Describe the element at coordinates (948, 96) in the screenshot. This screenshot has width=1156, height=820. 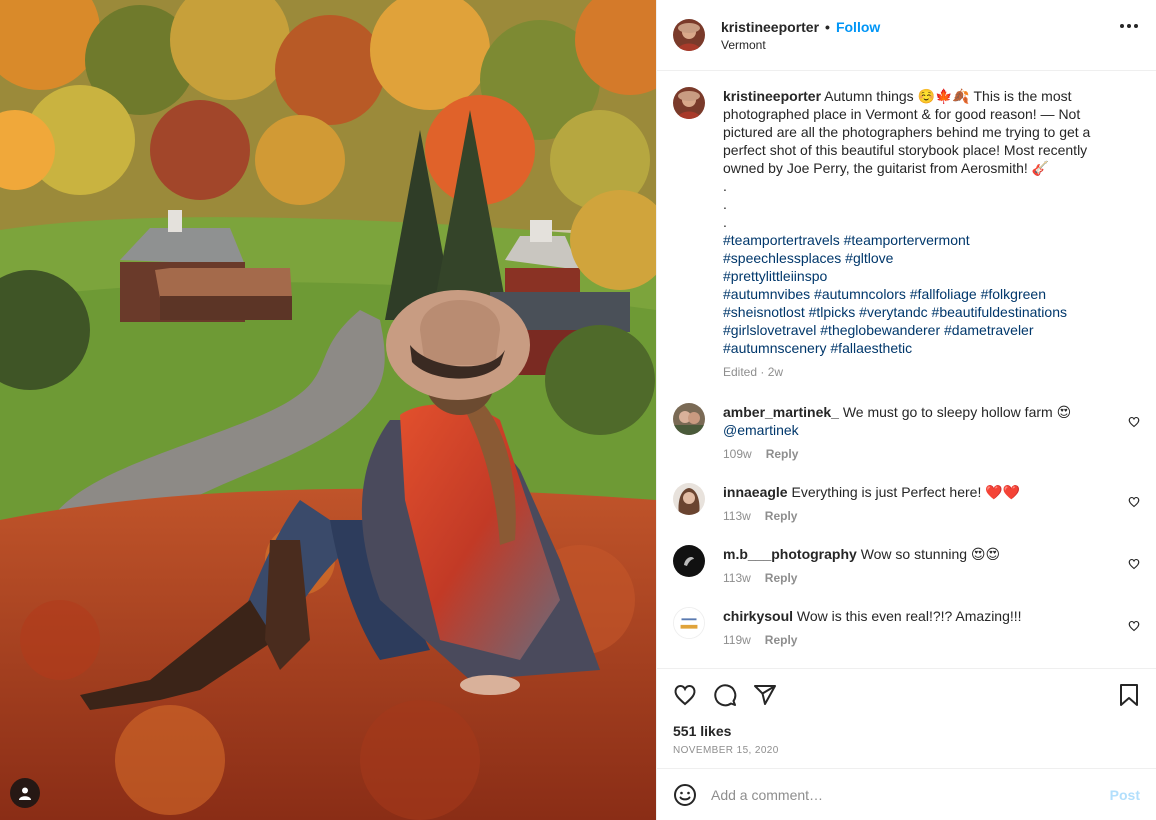
I see `caption-first-line: Autumn things ☺️🍁🍂 This is the most` at that location.